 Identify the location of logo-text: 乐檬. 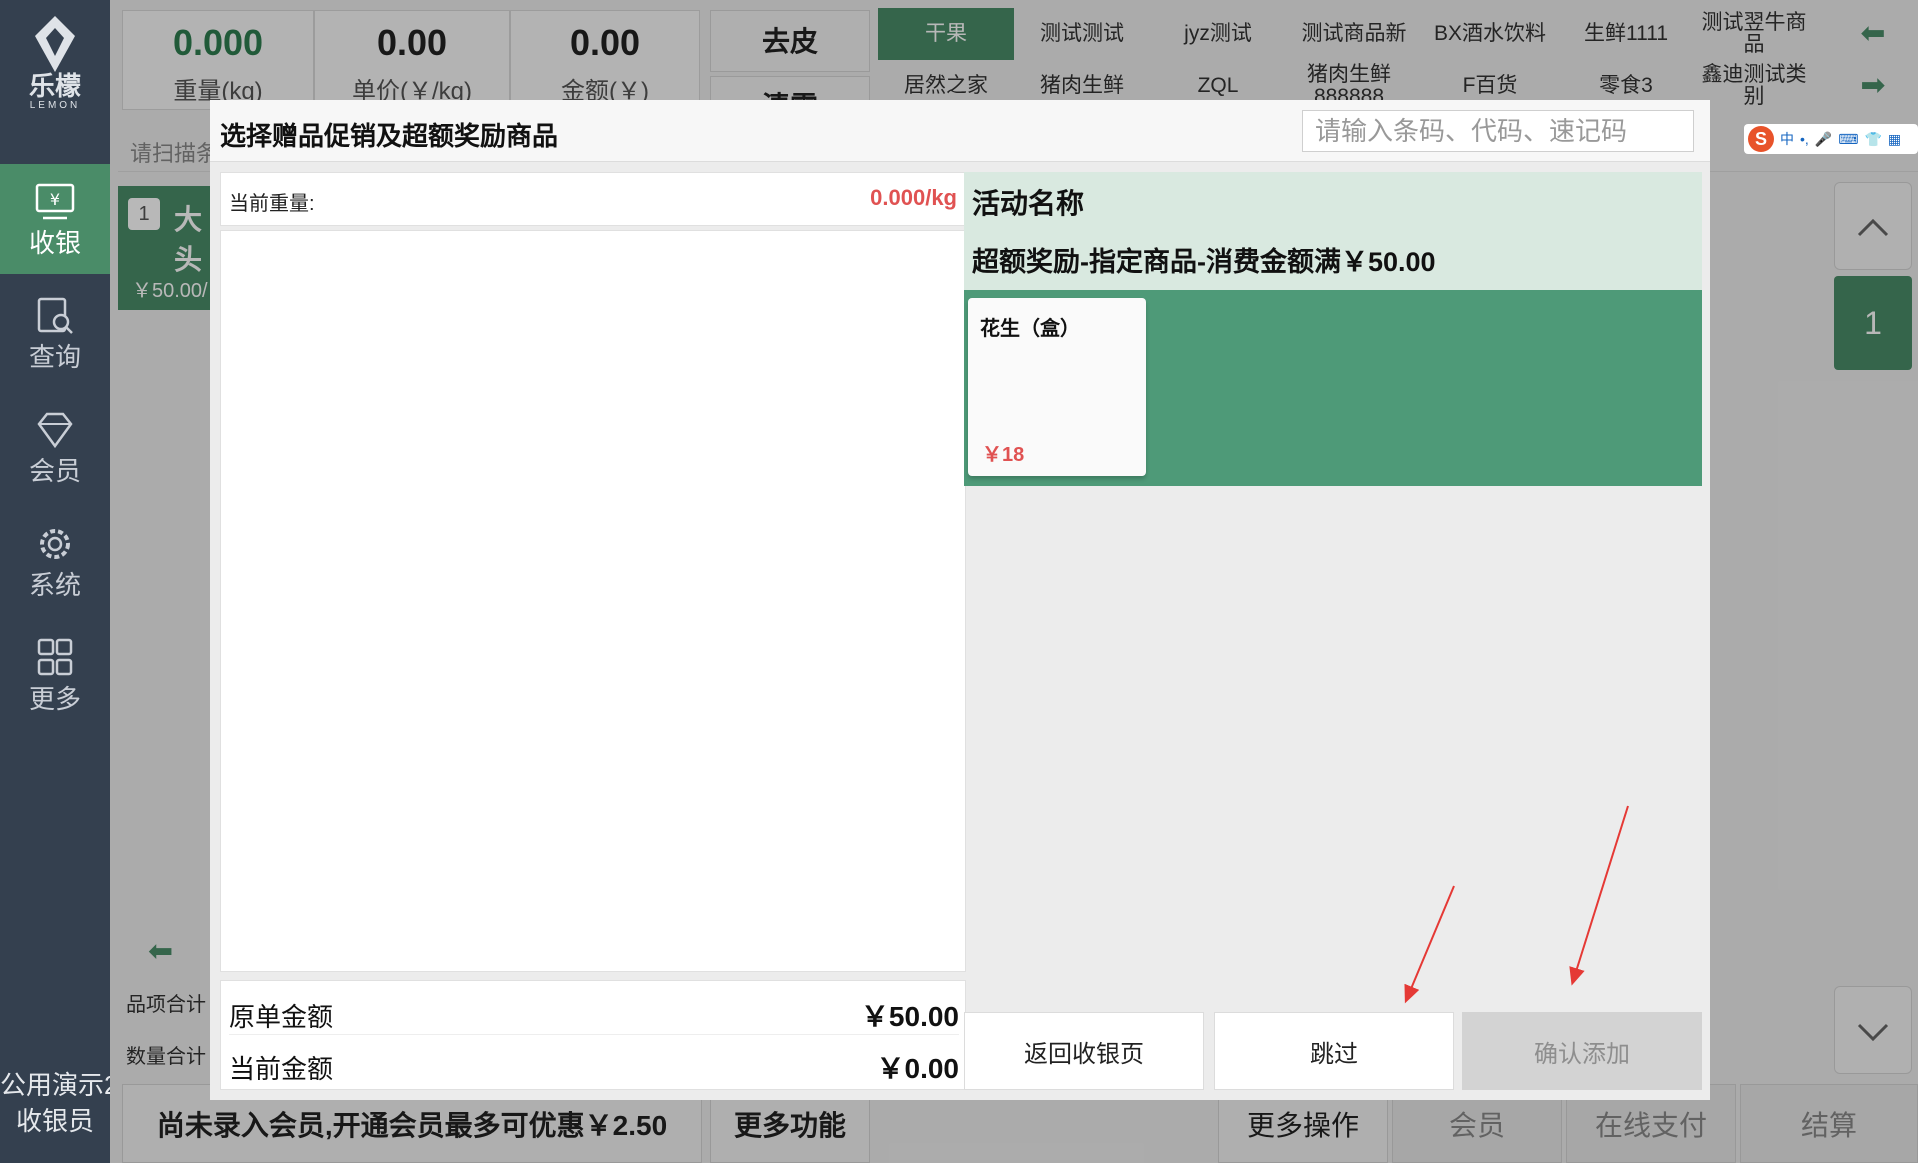
(54, 86).